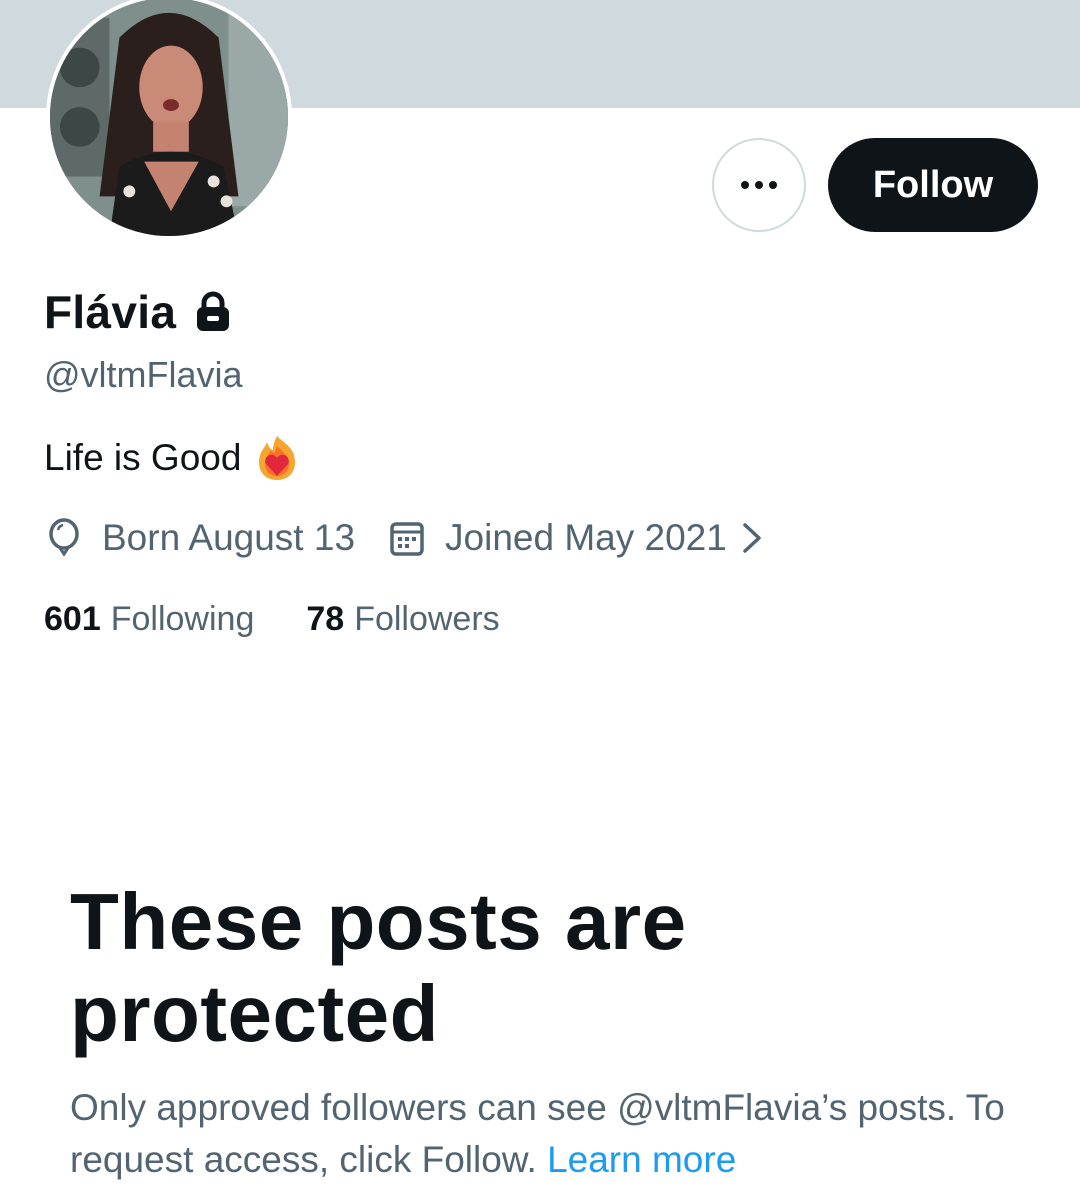 The image size is (1080, 1197). I want to click on following-count: 601, so click(72, 618).